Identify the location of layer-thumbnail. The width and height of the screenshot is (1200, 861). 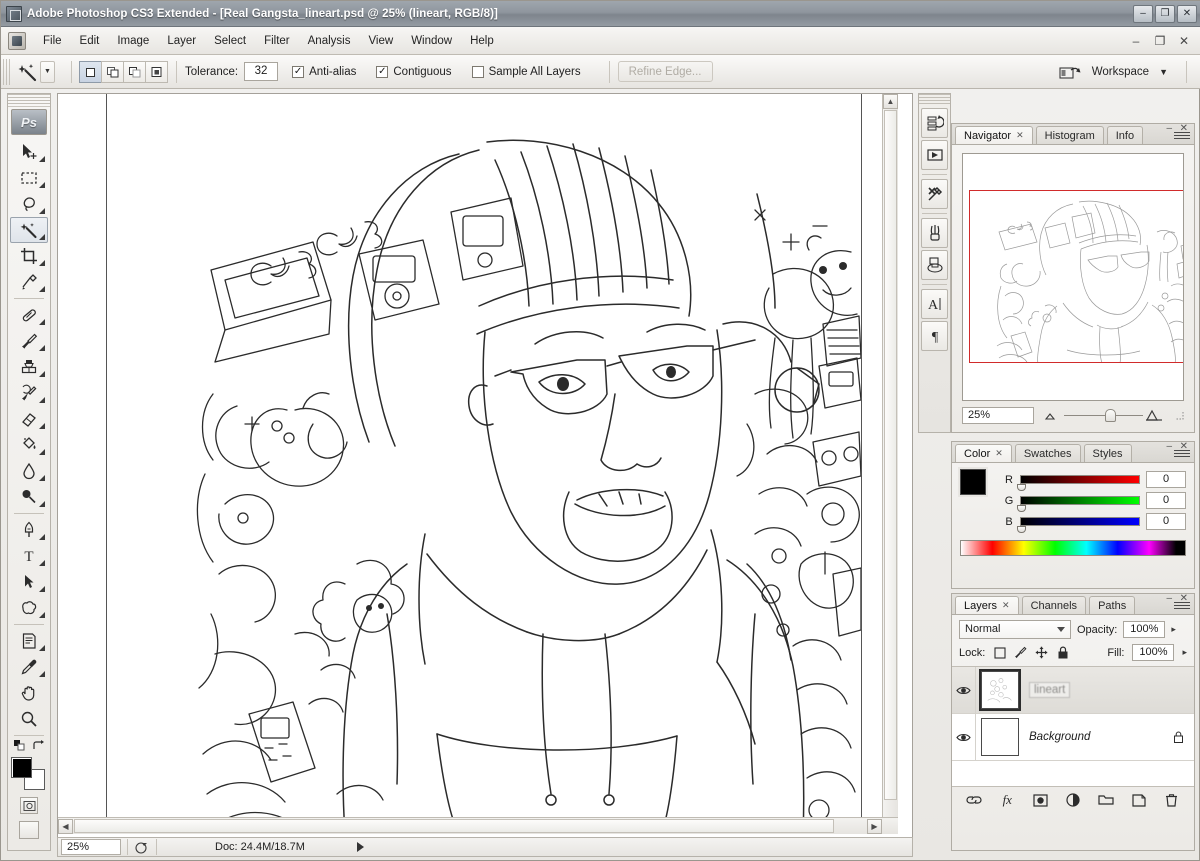
(1000, 737).